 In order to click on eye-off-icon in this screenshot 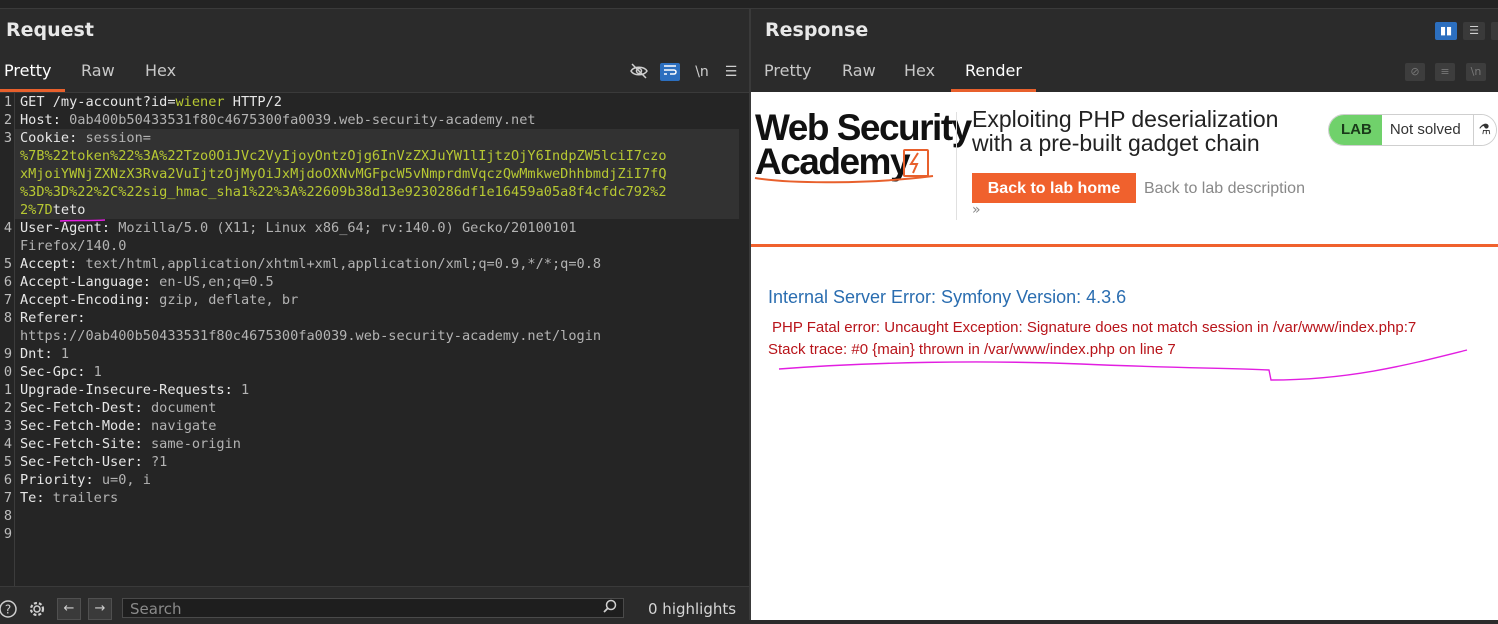, I will do `click(639, 72)`.